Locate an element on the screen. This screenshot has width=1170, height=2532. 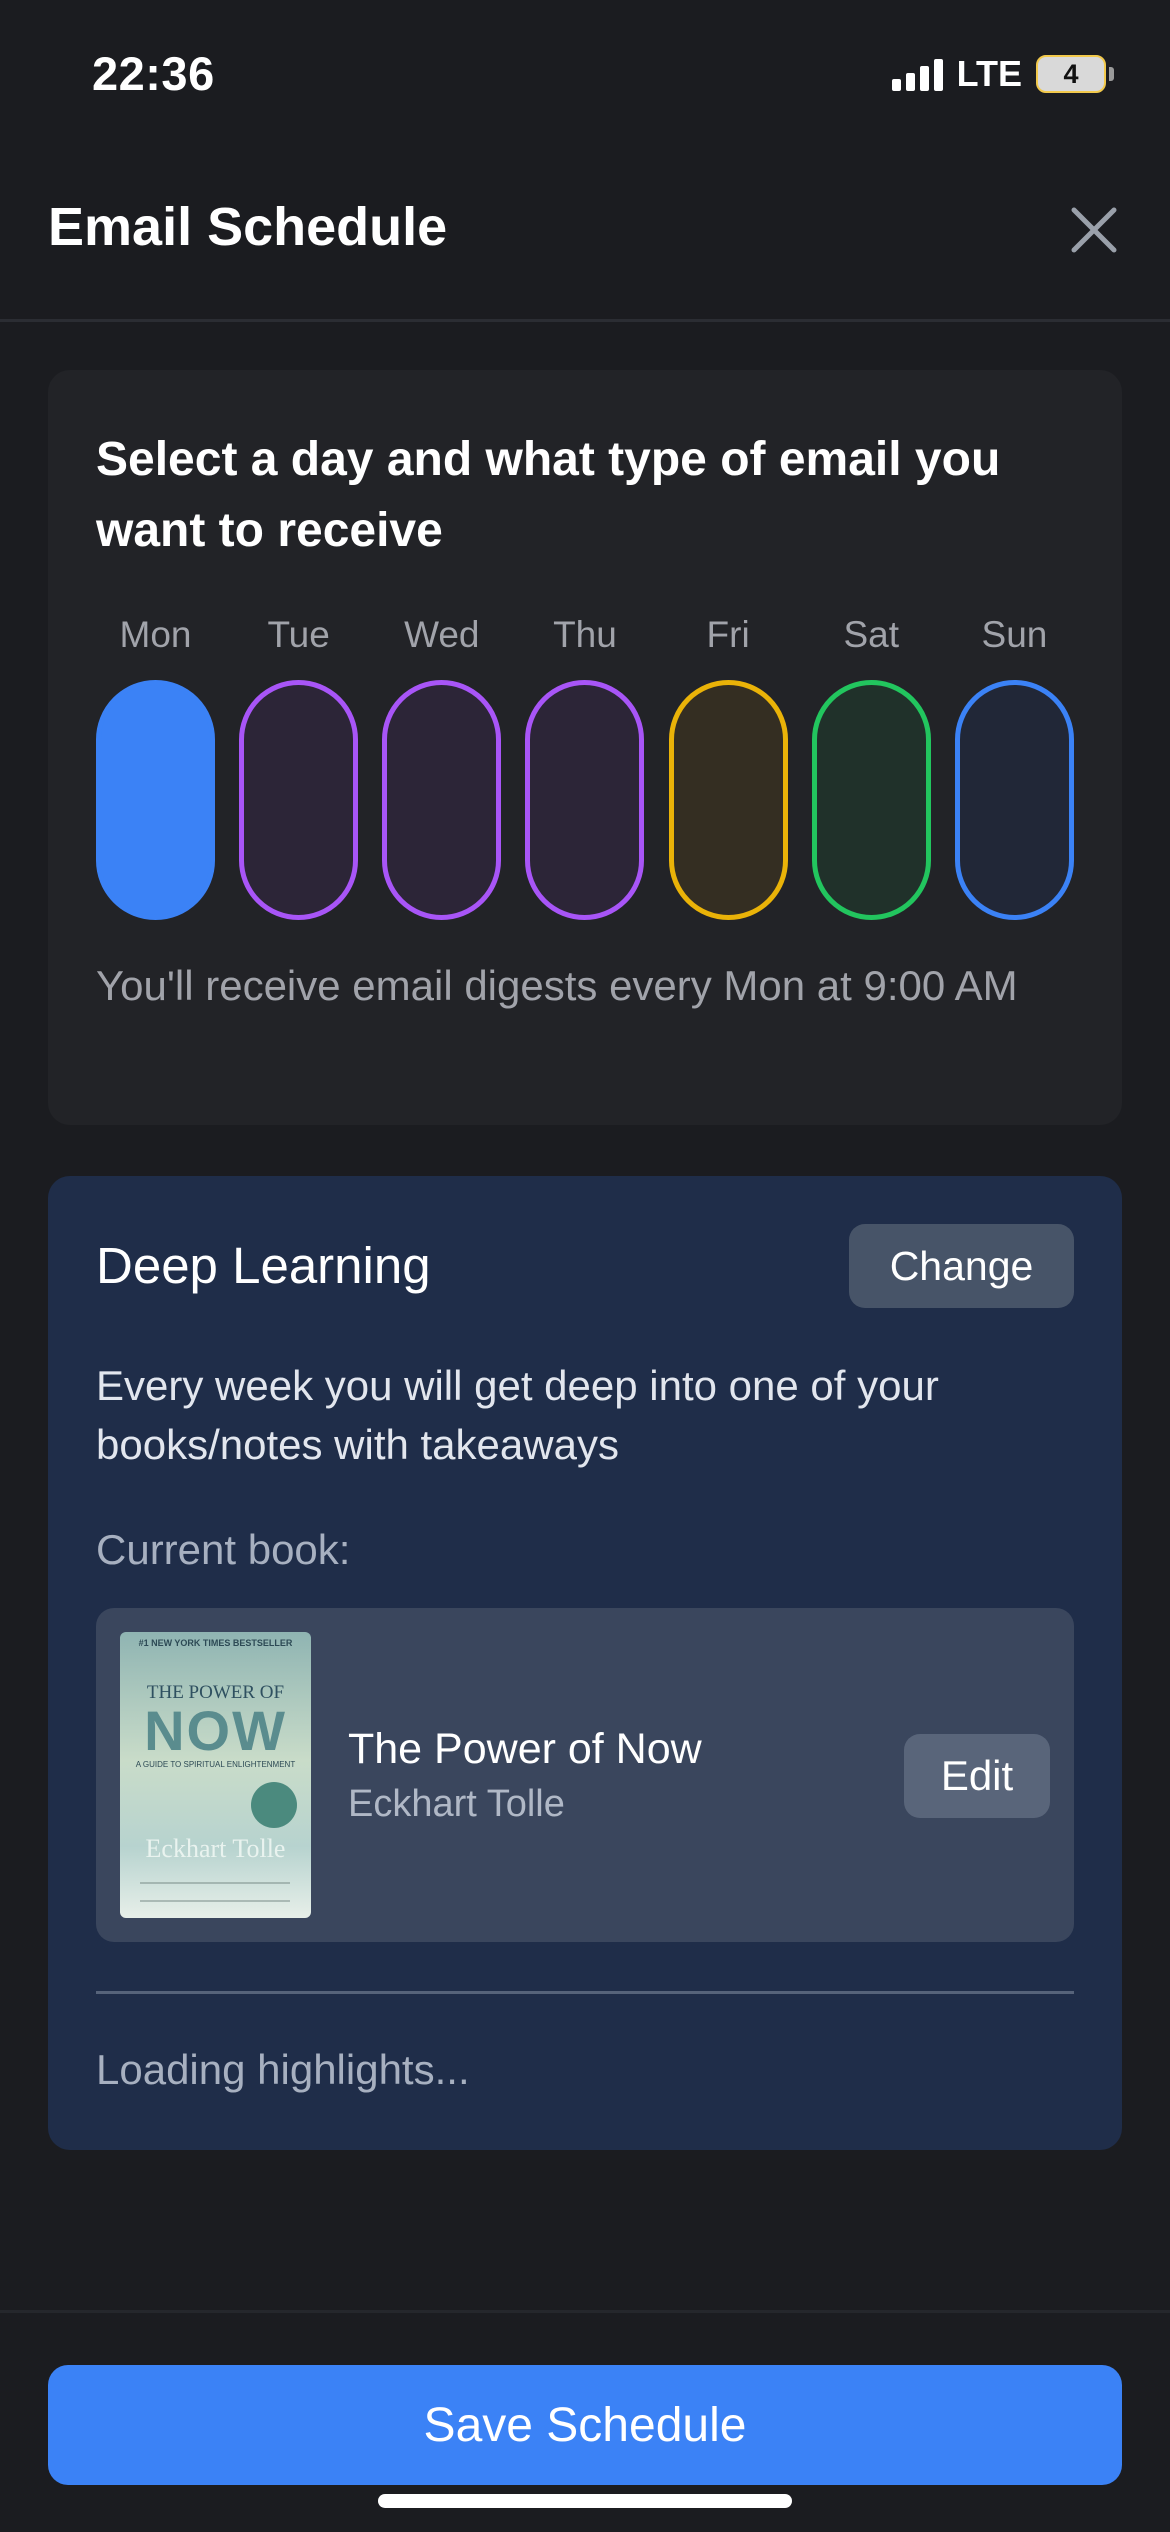
status-bar: 22:36 LTE 4 is located at coordinates (585, 75).